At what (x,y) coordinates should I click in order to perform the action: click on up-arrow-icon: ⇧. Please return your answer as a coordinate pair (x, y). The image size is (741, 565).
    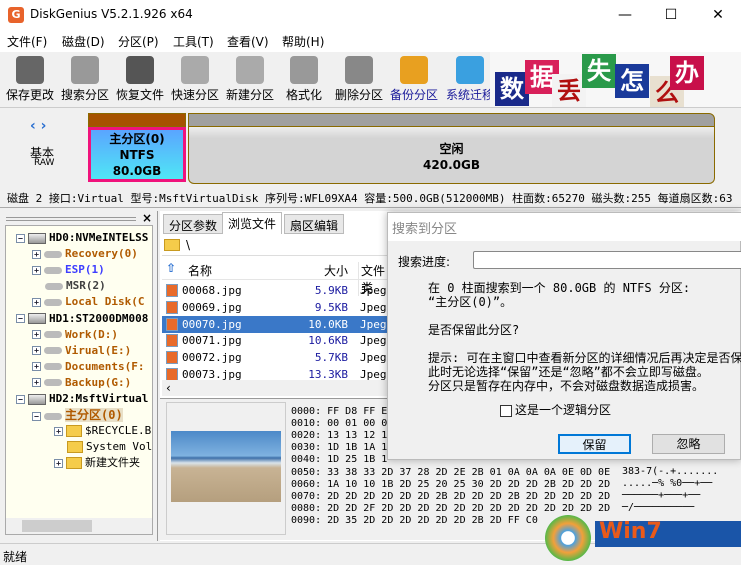
    Looking at the image, I should click on (171, 268).